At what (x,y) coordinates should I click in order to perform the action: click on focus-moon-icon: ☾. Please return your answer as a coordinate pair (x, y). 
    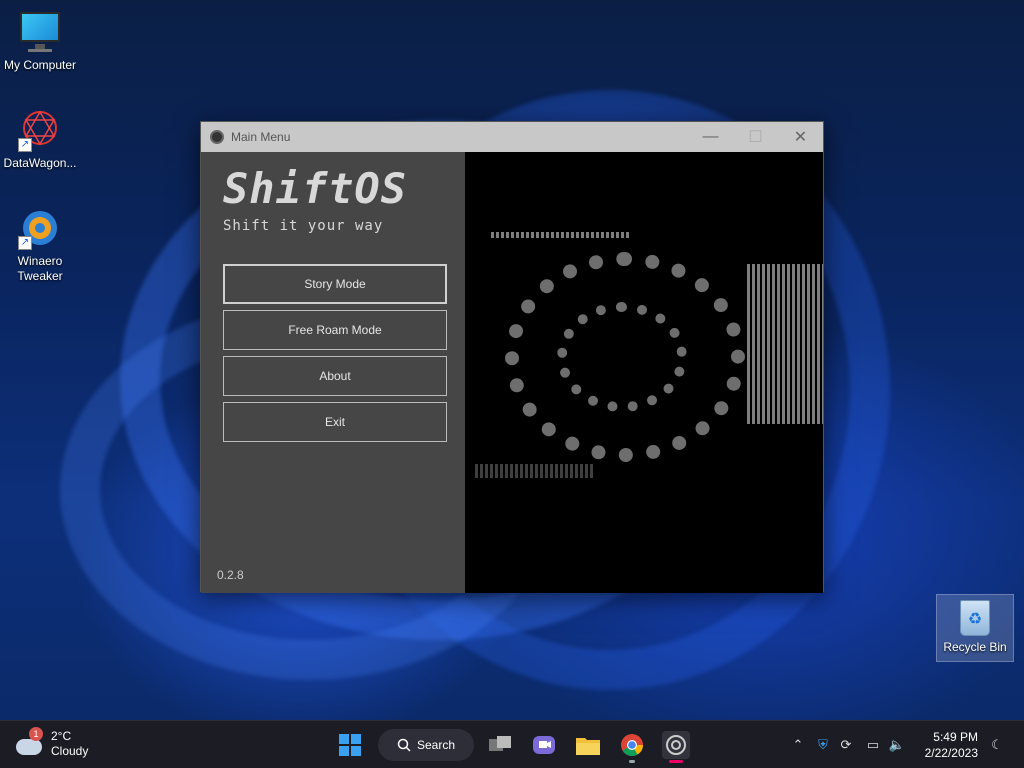
    Looking at the image, I should click on (997, 745).